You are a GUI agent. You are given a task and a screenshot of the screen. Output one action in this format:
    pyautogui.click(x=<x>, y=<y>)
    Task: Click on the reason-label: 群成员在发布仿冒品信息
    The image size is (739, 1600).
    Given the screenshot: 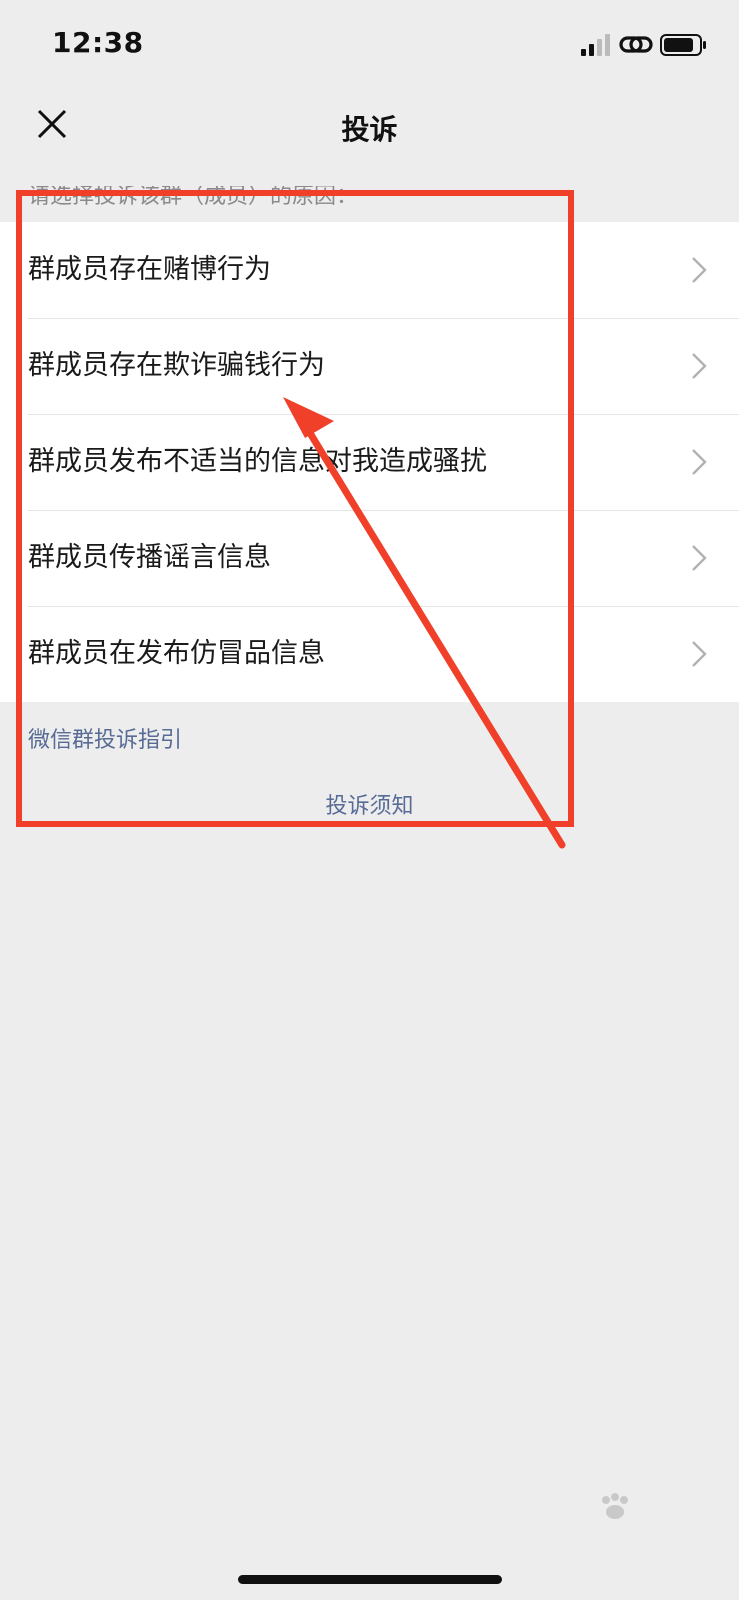 What is the action you would take?
    pyautogui.click(x=176, y=653)
    